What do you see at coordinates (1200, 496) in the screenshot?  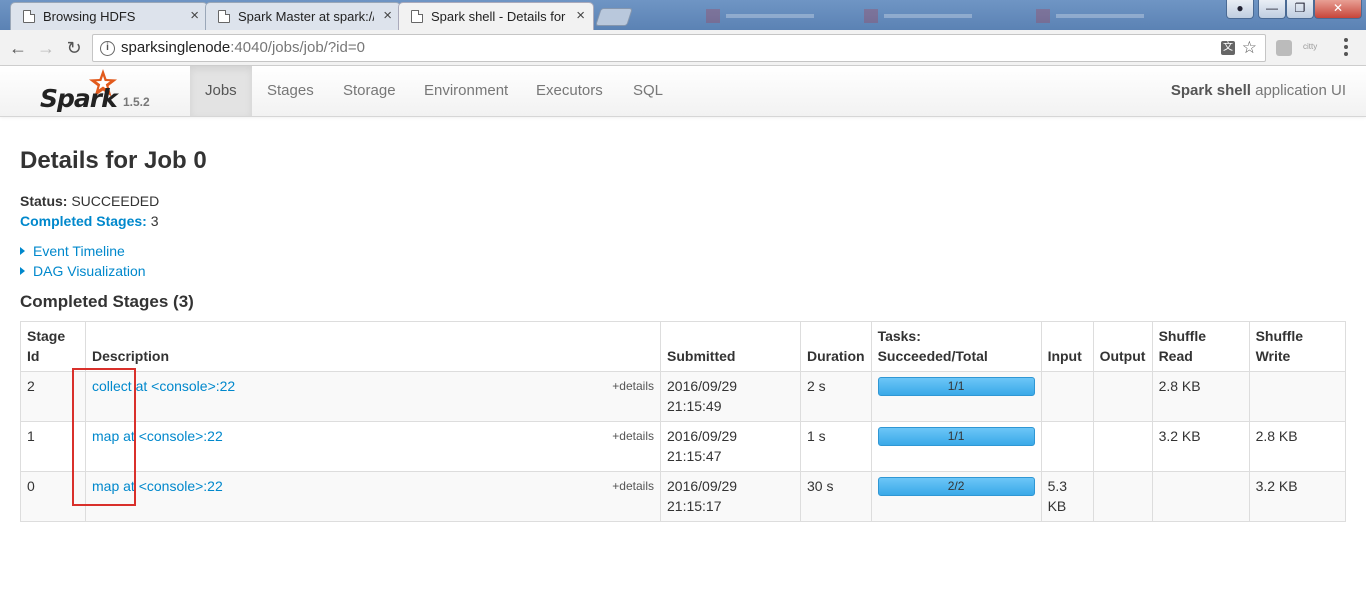 I see `shuffle-read-cell` at bounding box center [1200, 496].